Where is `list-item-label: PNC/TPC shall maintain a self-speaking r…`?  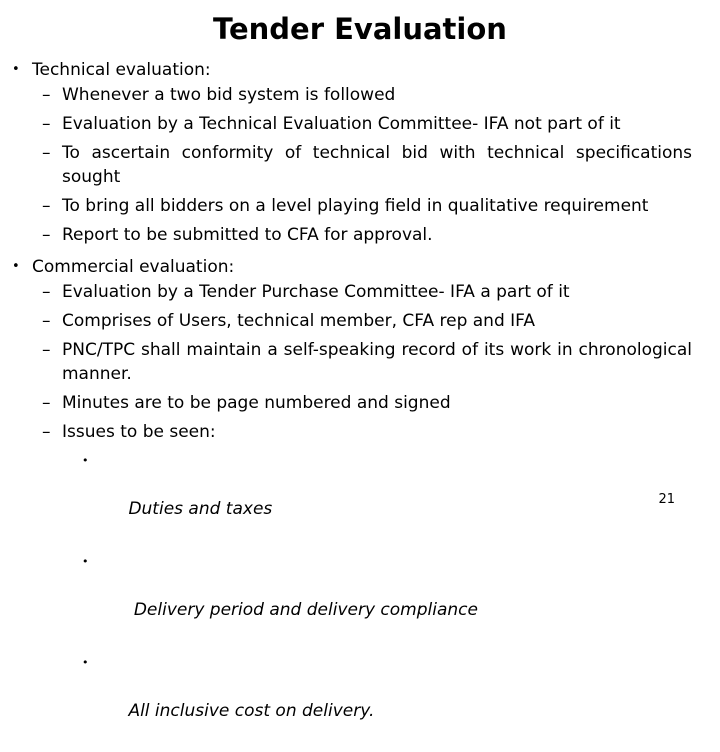 list-item-label: PNC/TPC shall maintain a self-speaking r… is located at coordinates (377, 362).